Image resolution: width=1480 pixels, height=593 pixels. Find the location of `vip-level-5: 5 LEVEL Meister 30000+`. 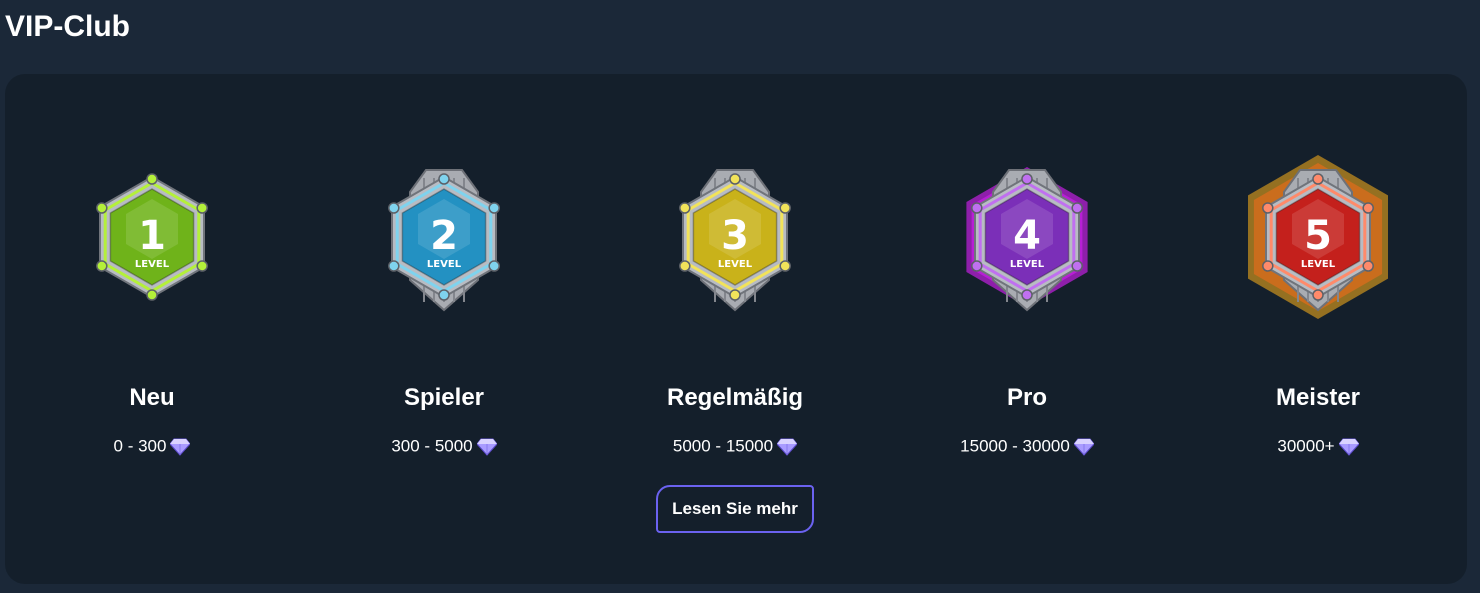

vip-level-5: 5 LEVEL Meister 30000+ is located at coordinates (1318, 274).